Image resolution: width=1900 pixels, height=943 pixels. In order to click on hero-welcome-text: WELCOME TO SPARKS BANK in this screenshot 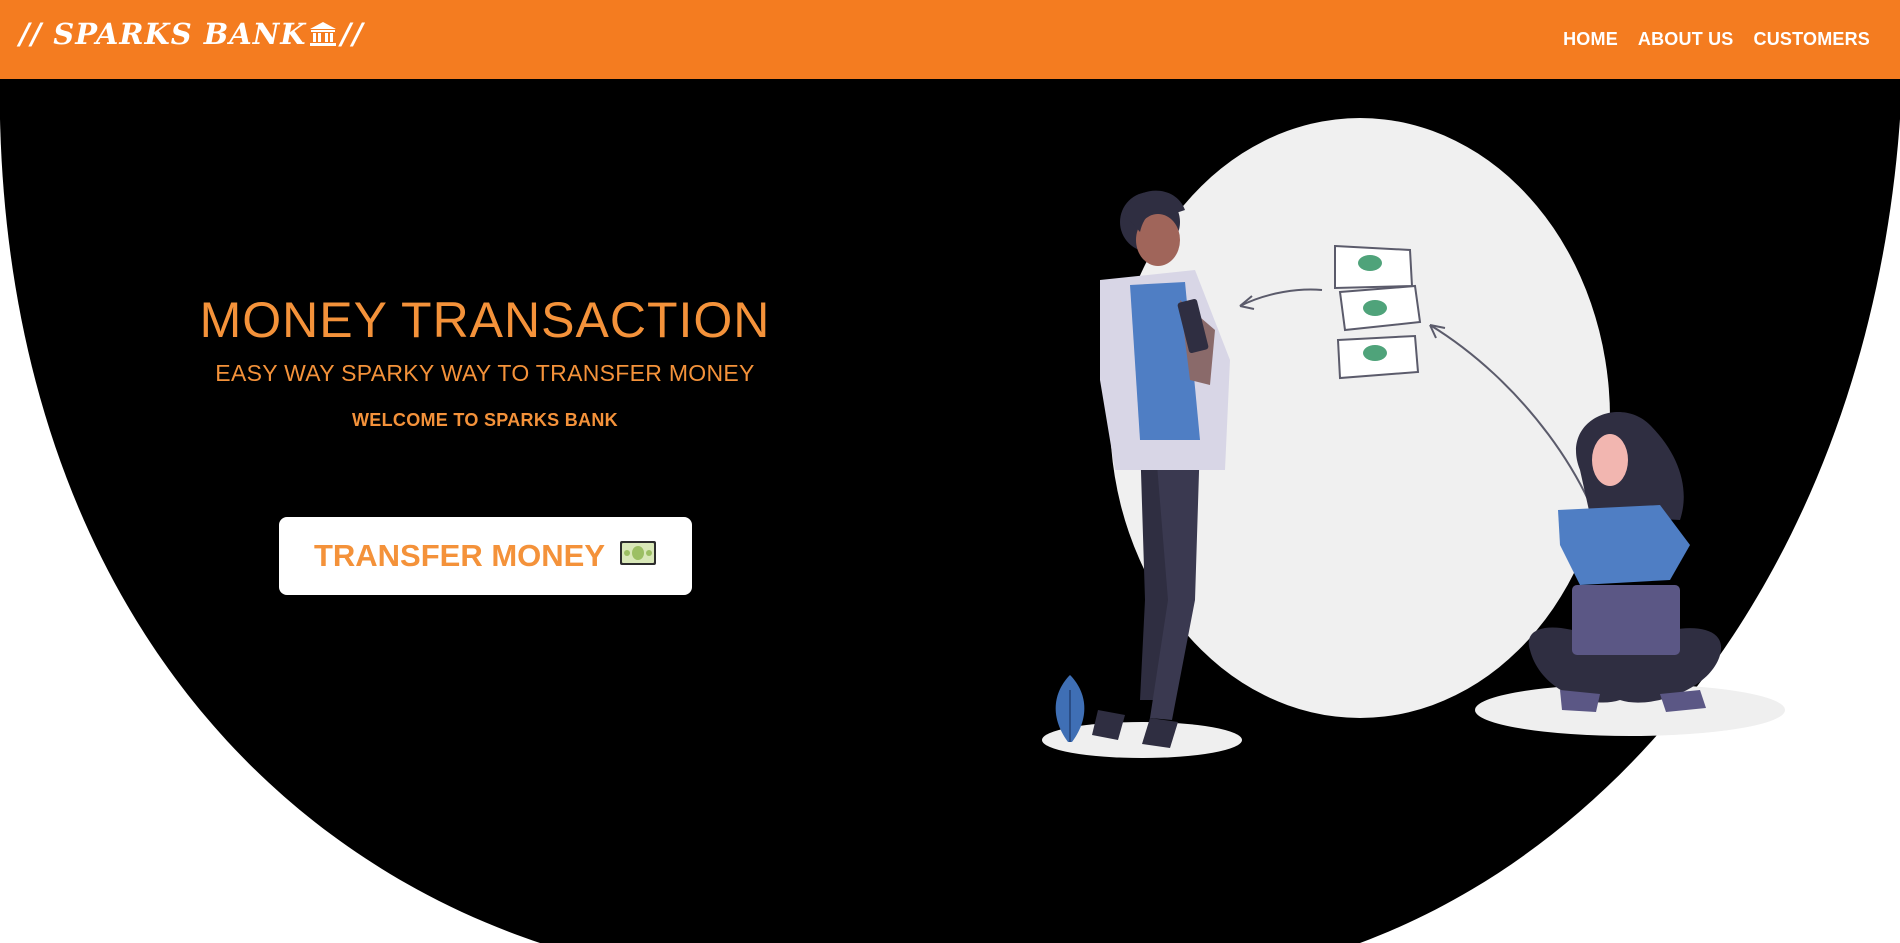, I will do `click(485, 420)`.